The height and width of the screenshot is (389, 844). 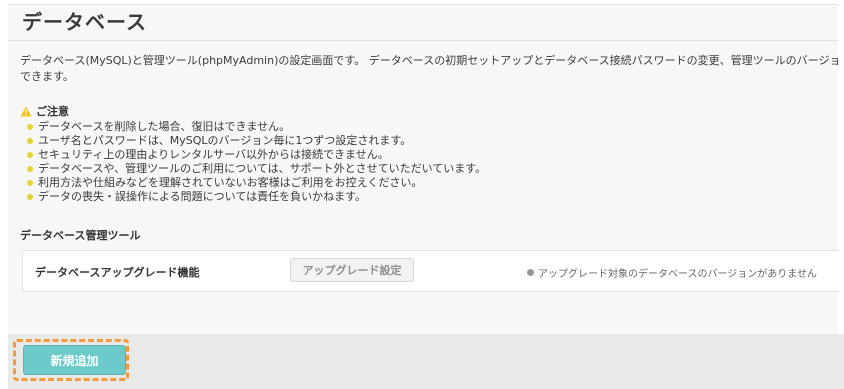 What do you see at coordinates (47, 76) in the screenshot?
I see `description-line-2: できます。` at bounding box center [47, 76].